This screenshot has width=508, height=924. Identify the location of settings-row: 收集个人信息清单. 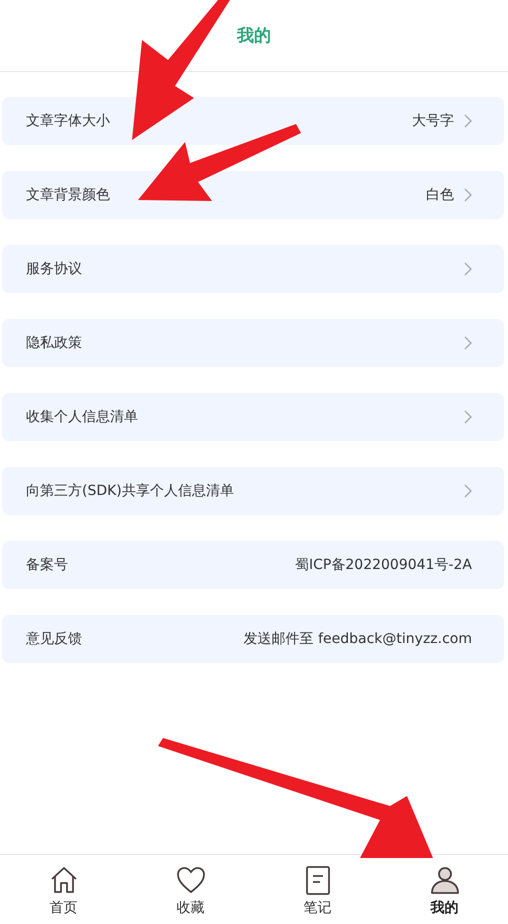
(253, 417).